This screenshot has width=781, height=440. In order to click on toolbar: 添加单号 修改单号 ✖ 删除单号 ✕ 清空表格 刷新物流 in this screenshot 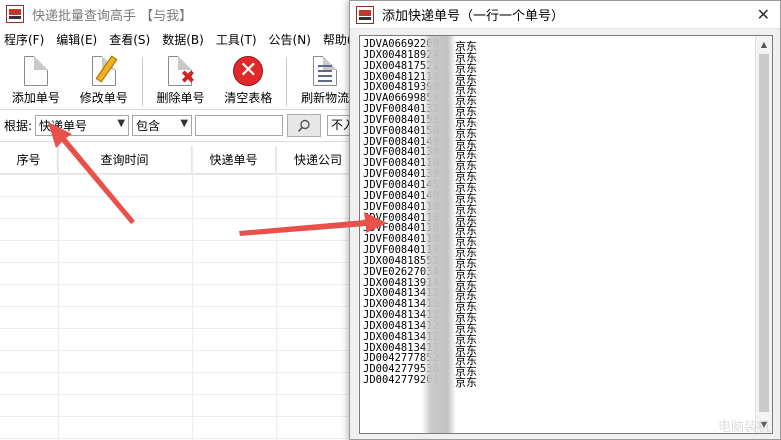, I will do `click(179, 80)`.